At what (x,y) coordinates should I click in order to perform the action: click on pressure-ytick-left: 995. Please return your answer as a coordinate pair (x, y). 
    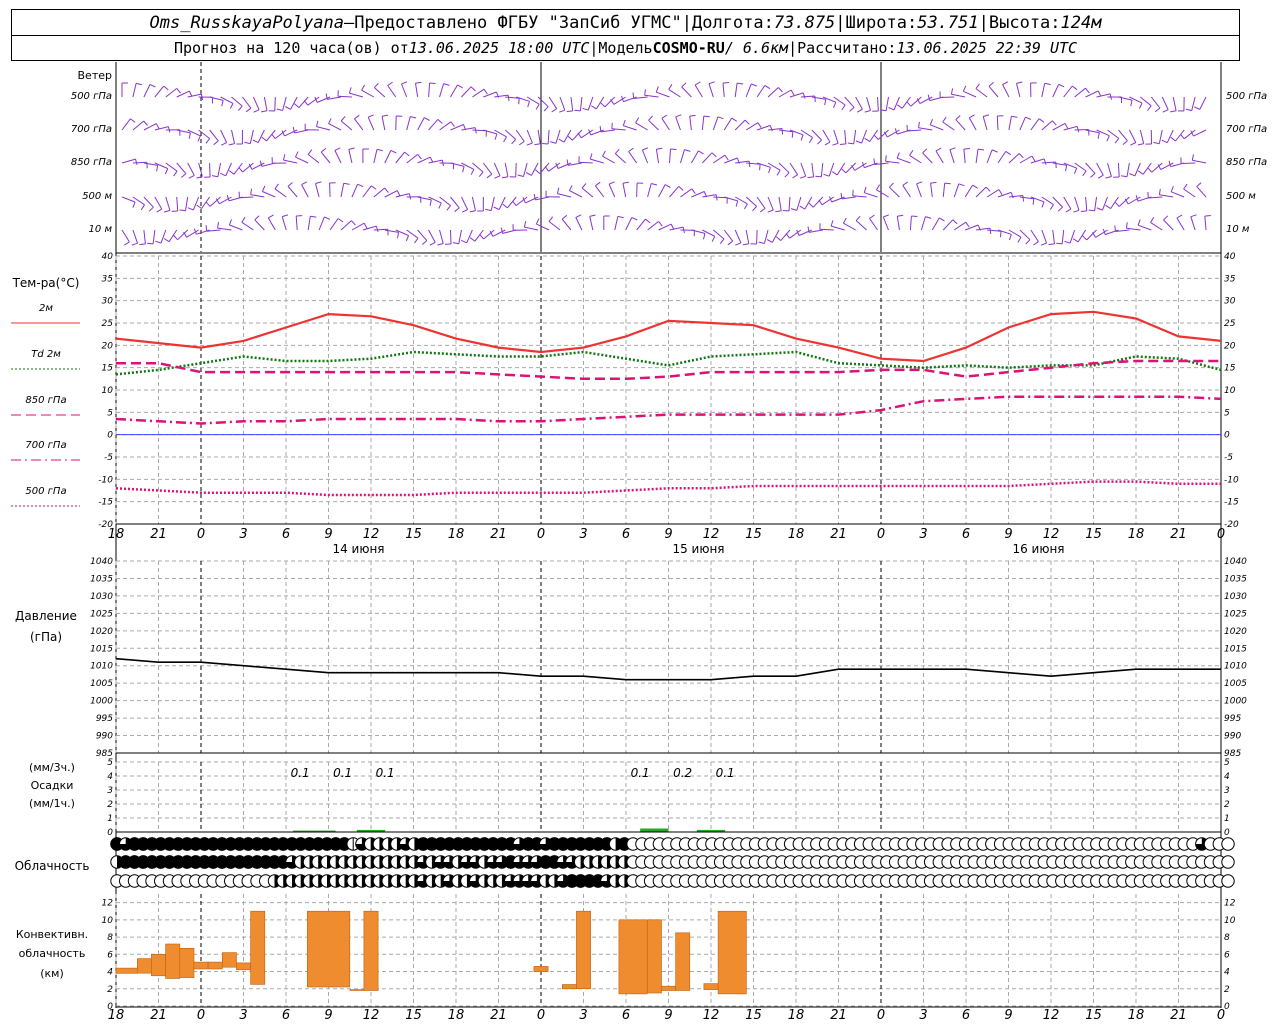
    Looking at the image, I should click on (104, 719).